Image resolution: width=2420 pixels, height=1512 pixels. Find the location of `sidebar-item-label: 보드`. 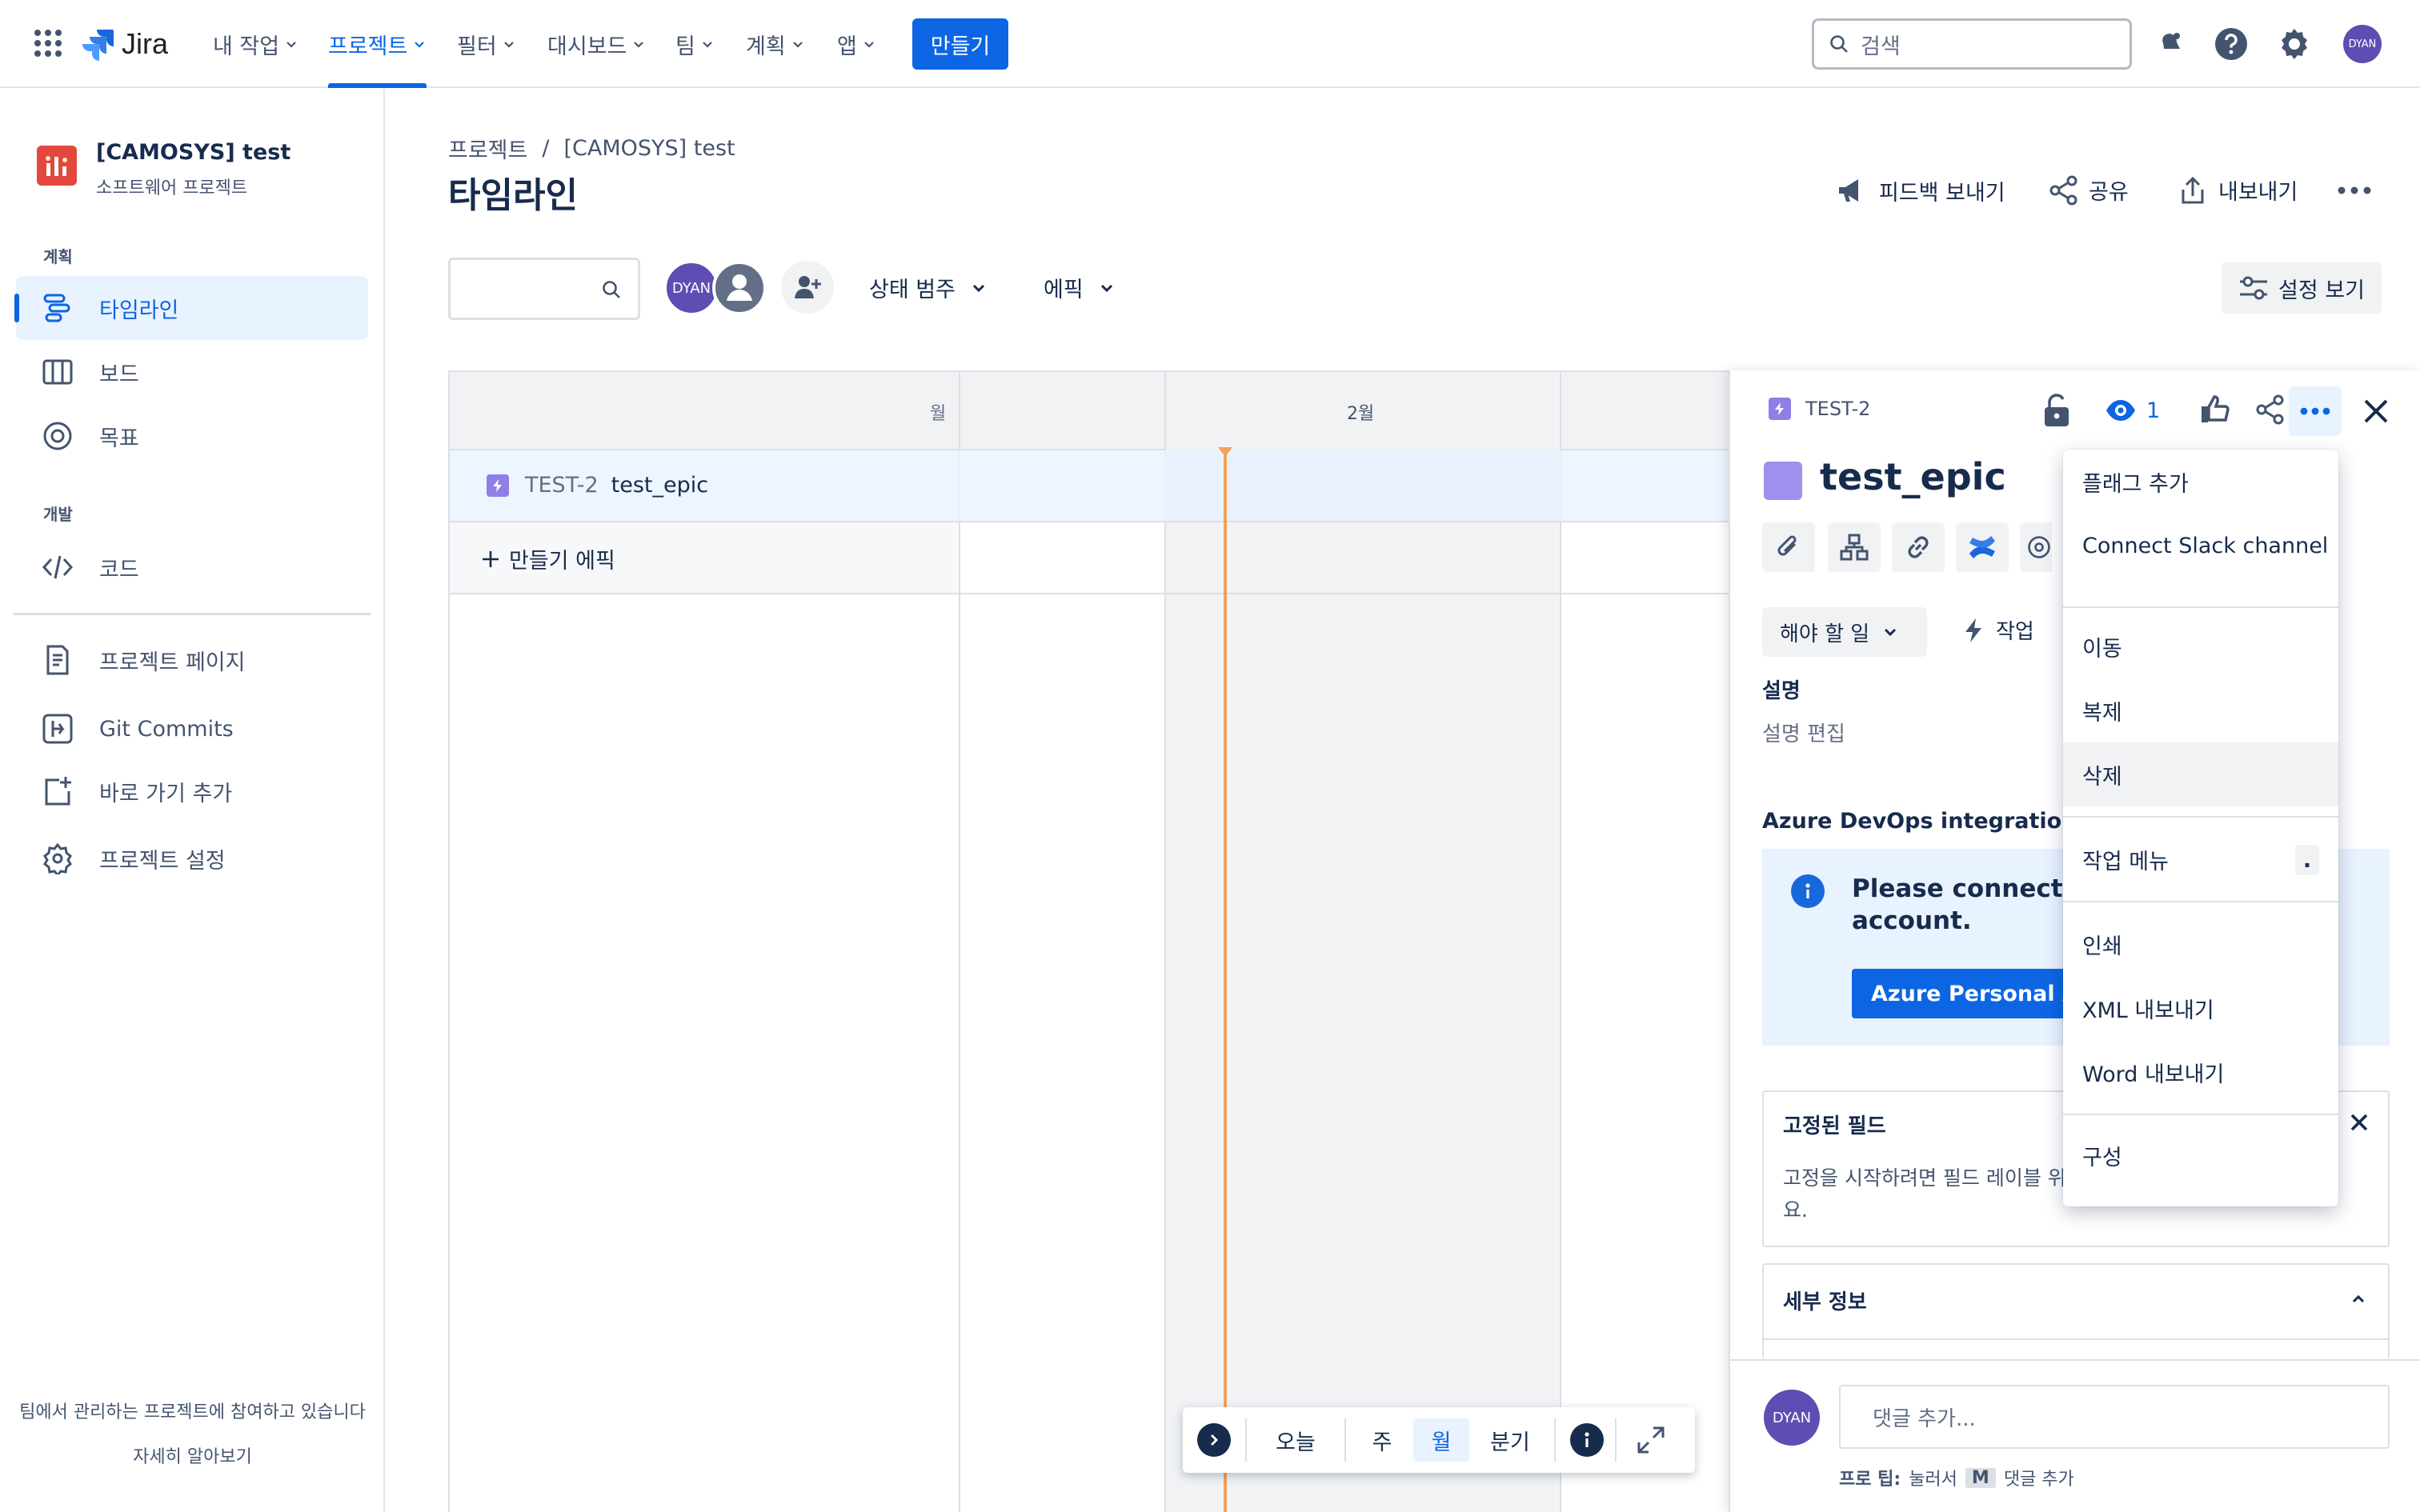

sidebar-item-label: 보드 is located at coordinates (119, 374).